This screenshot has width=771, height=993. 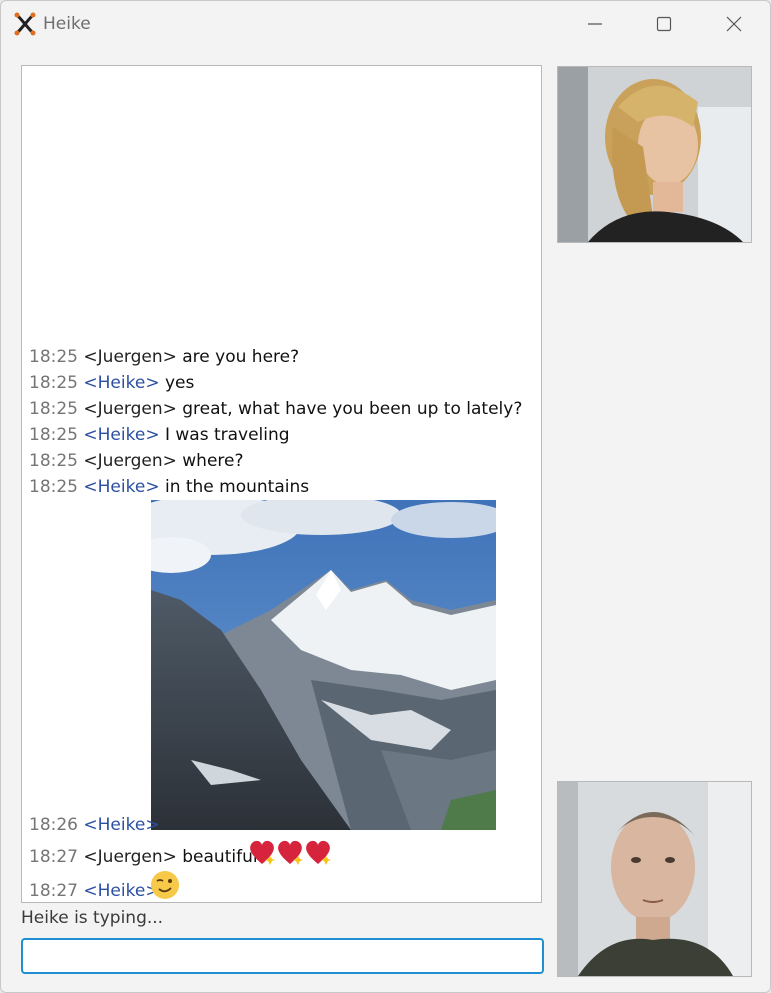 I want to click on message-text: in the mountains, so click(x=237, y=487).